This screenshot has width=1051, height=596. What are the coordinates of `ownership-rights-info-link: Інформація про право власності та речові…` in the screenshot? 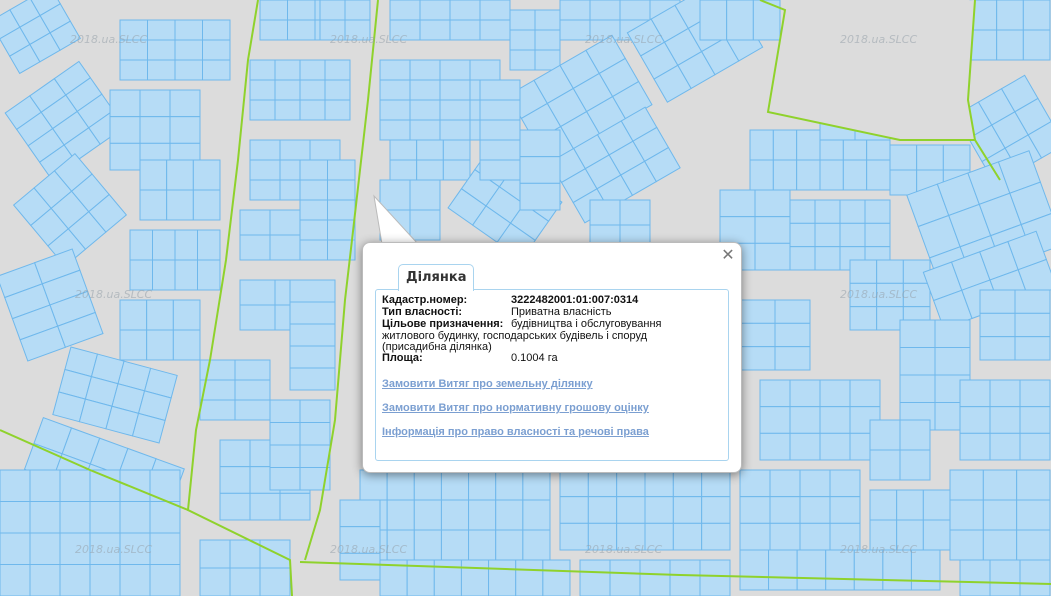 It's located at (515, 432).